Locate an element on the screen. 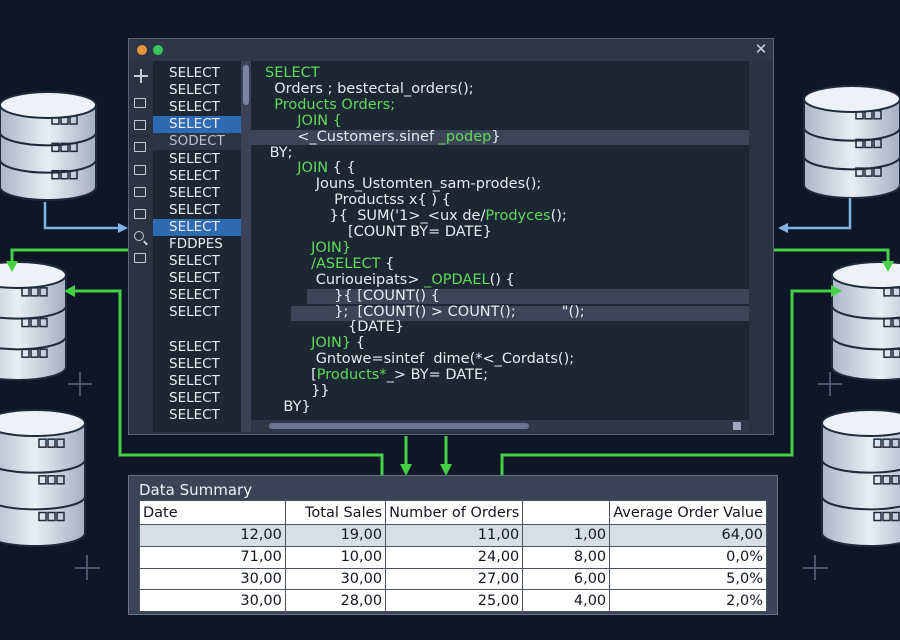  activity-bar is located at coordinates (141, 246).